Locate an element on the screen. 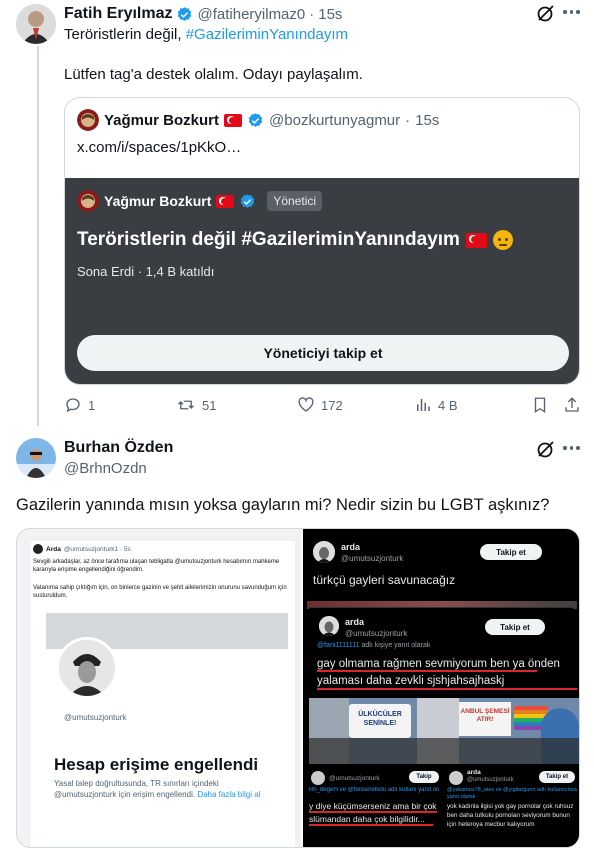  quote-timestamp: 15s is located at coordinates (427, 120).